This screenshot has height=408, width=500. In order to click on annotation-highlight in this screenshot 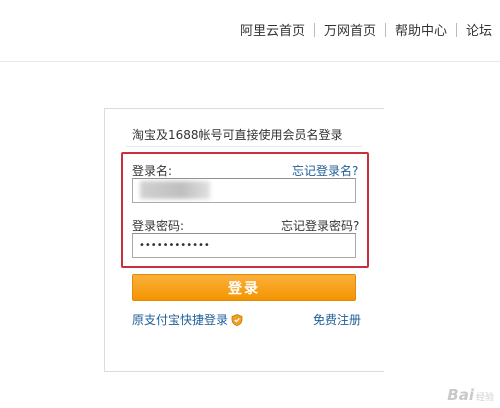, I will do `click(245, 210)`.